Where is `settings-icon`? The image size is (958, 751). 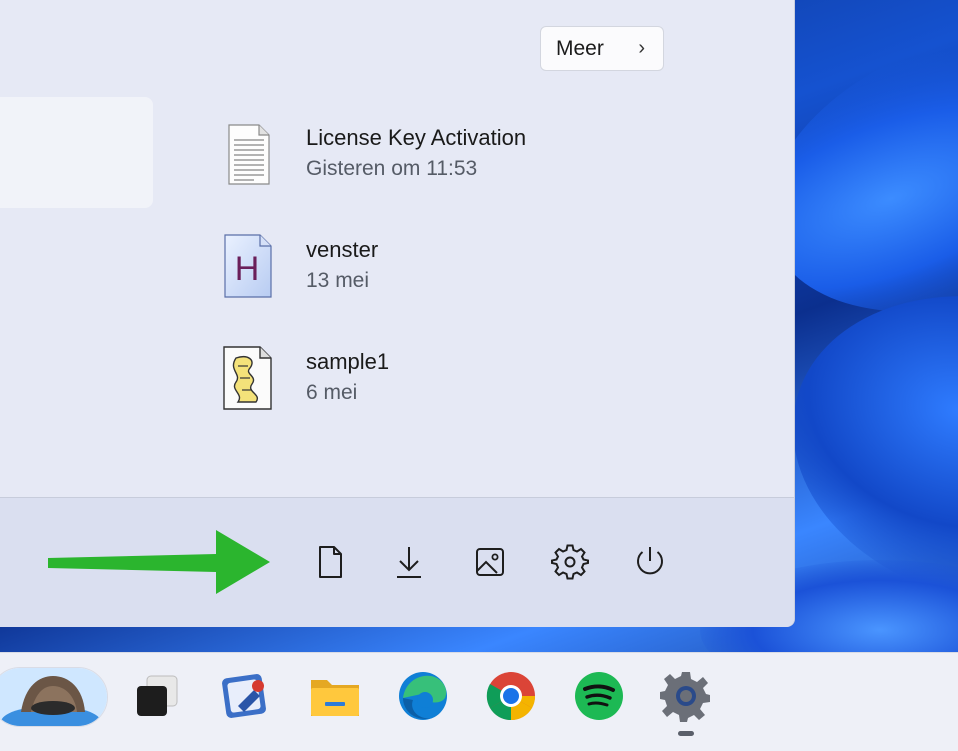 settings-icon is located at coordinates (570, 562).